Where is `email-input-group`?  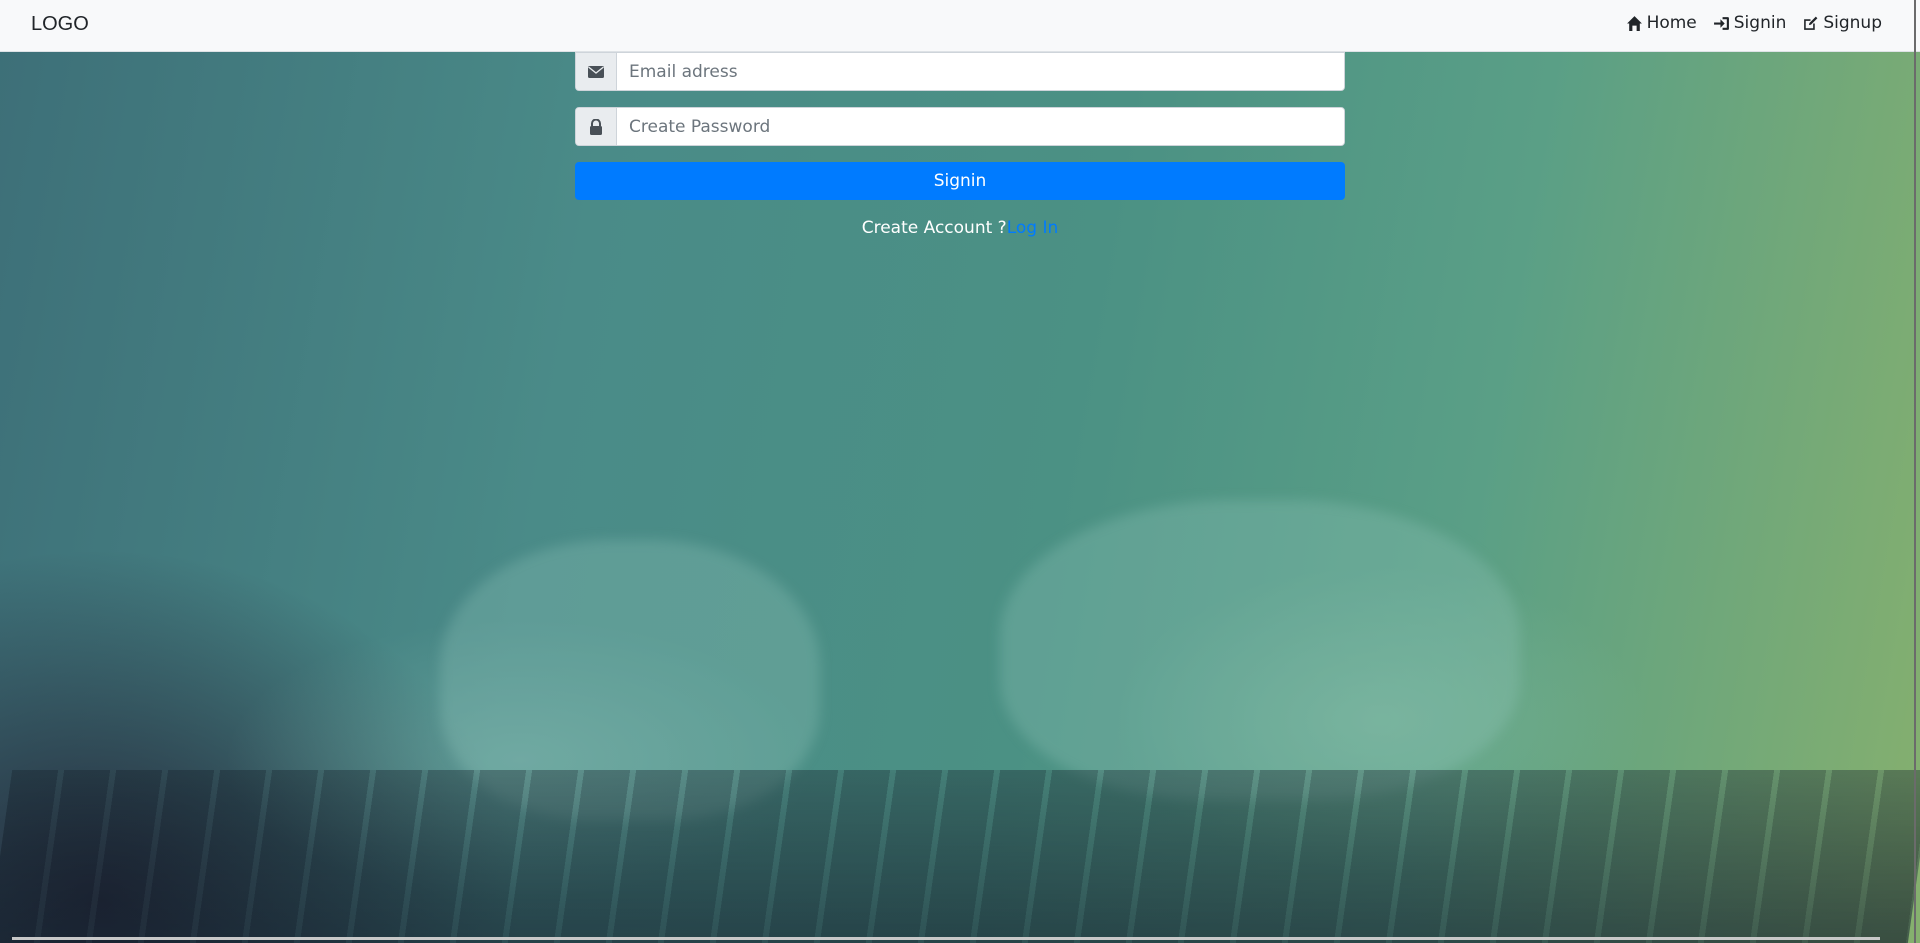 email-input-group is located at coordinates (960, 71).